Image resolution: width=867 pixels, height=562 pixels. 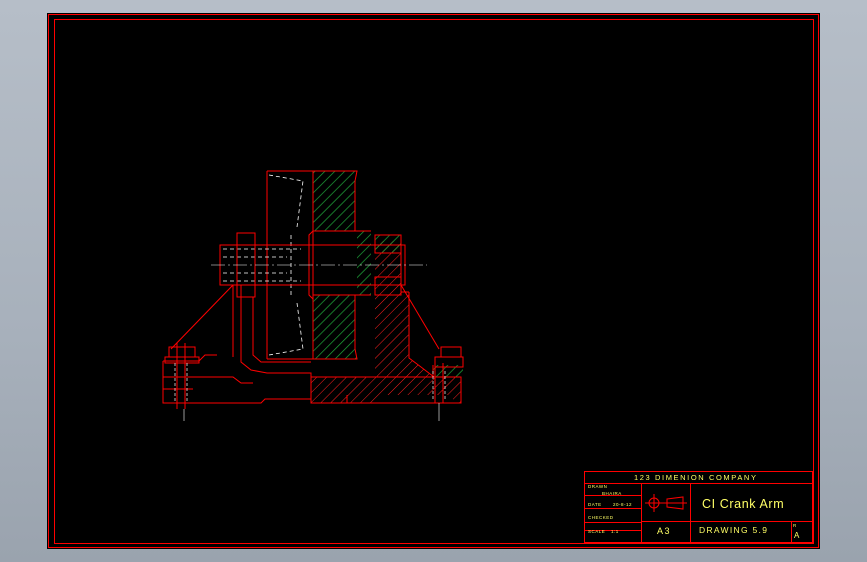 What do you see at coordinates (612, 493) in the screenshot?
I see `drawn-by-value: BHAIRA` at bounding box center [612, 493].